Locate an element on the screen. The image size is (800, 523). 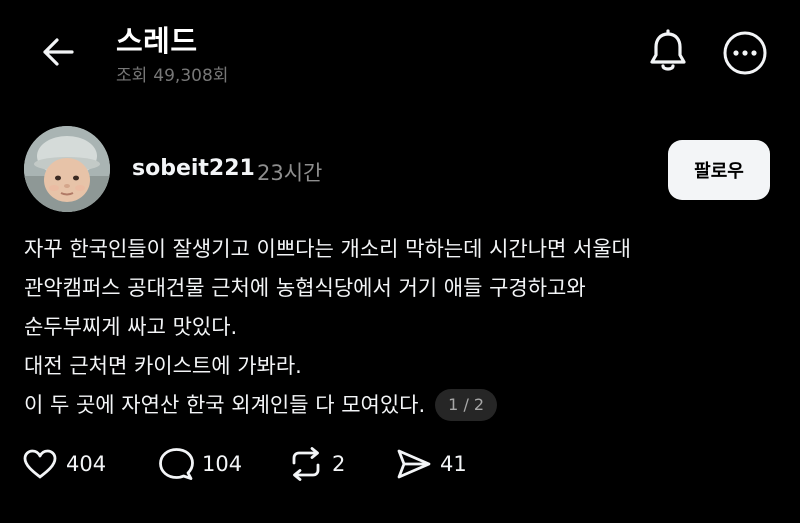
heart-icon is located at coordinates (40, 464).